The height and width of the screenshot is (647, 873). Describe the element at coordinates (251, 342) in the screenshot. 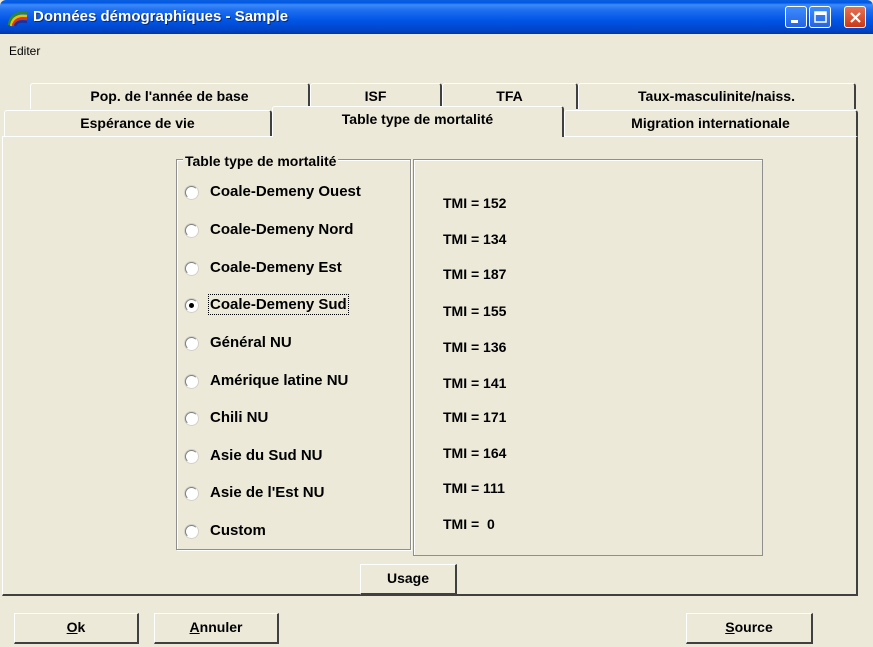

I see `radio-label: Général NU` at that location.